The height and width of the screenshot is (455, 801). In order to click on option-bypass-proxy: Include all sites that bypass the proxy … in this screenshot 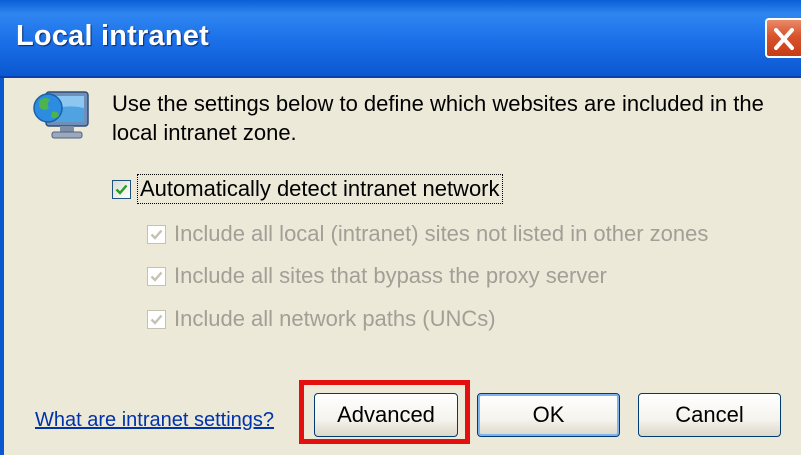, I will do `click(377, 276)`.